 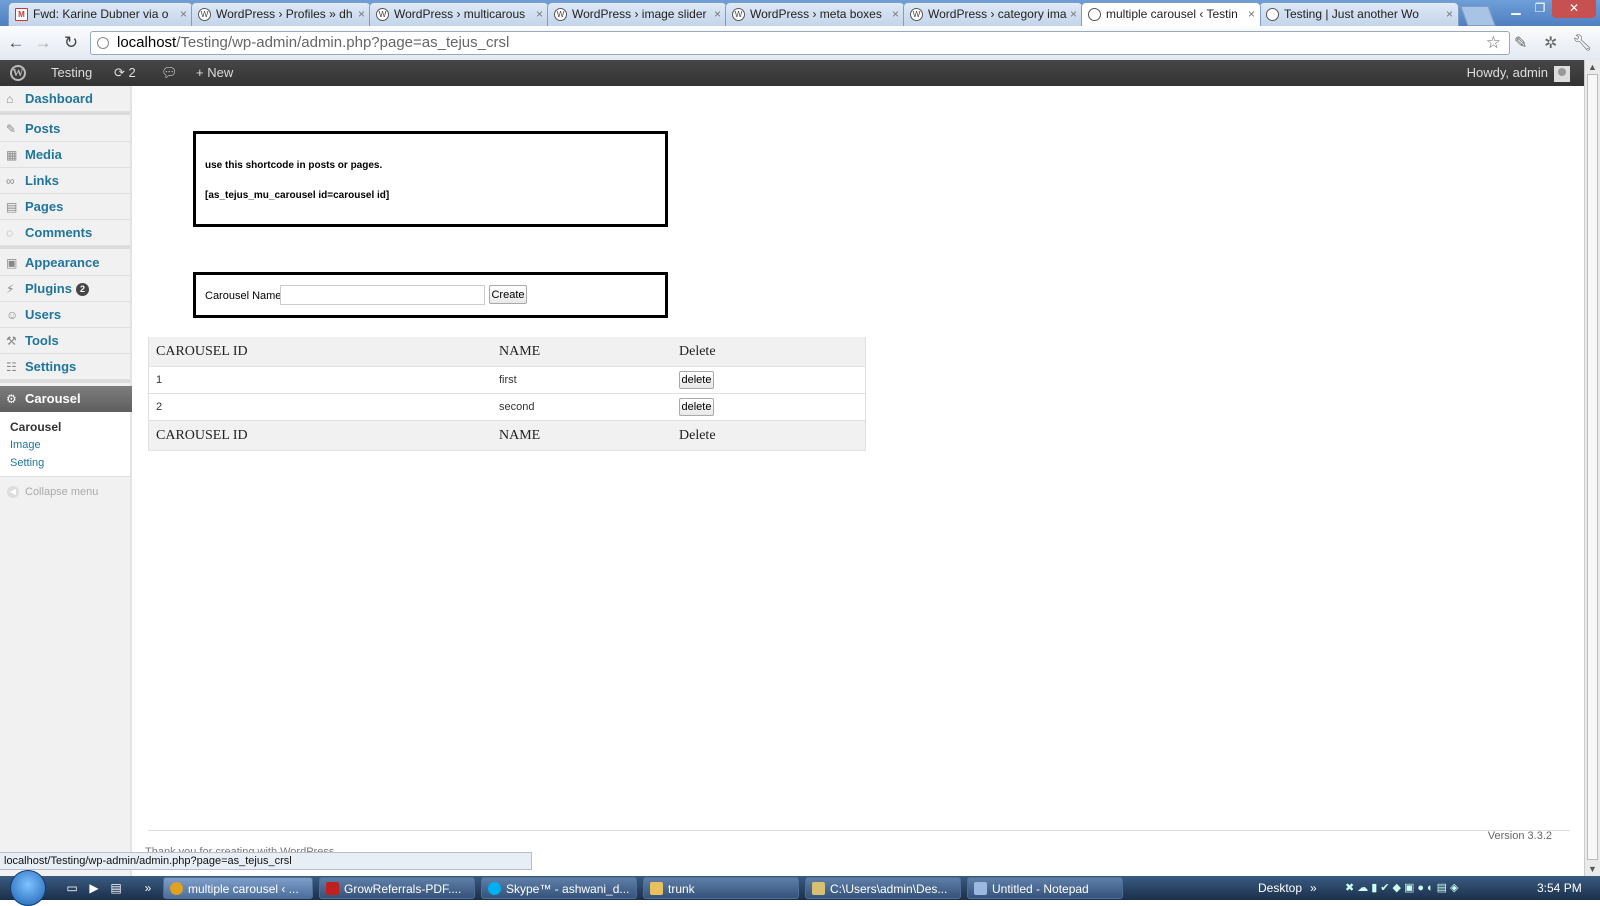 I want to click on table-row: 1 first delete, so click(x=507, y=380).